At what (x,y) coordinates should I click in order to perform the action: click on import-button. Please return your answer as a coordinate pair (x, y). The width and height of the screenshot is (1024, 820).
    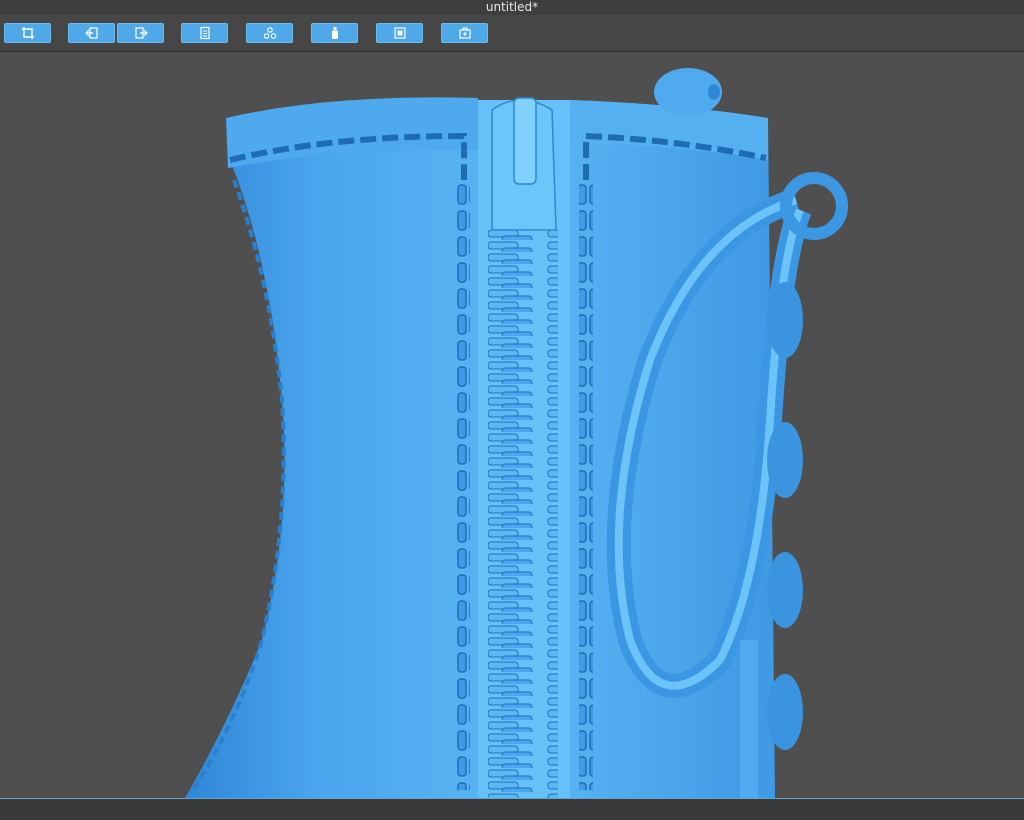
    Looking at the image, I should click on (91, 33).